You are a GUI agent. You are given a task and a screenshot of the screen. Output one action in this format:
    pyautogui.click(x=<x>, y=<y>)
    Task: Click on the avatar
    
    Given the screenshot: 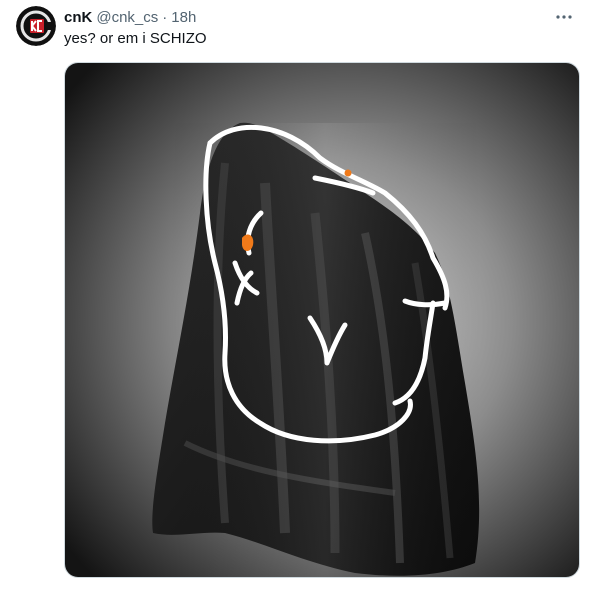 What is the action you would take?
    pyautogui.click(x=36, y=26)
    